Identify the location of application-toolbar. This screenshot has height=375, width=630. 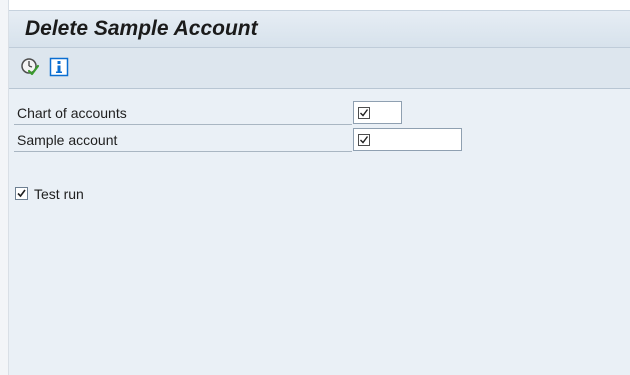
(319, 68).